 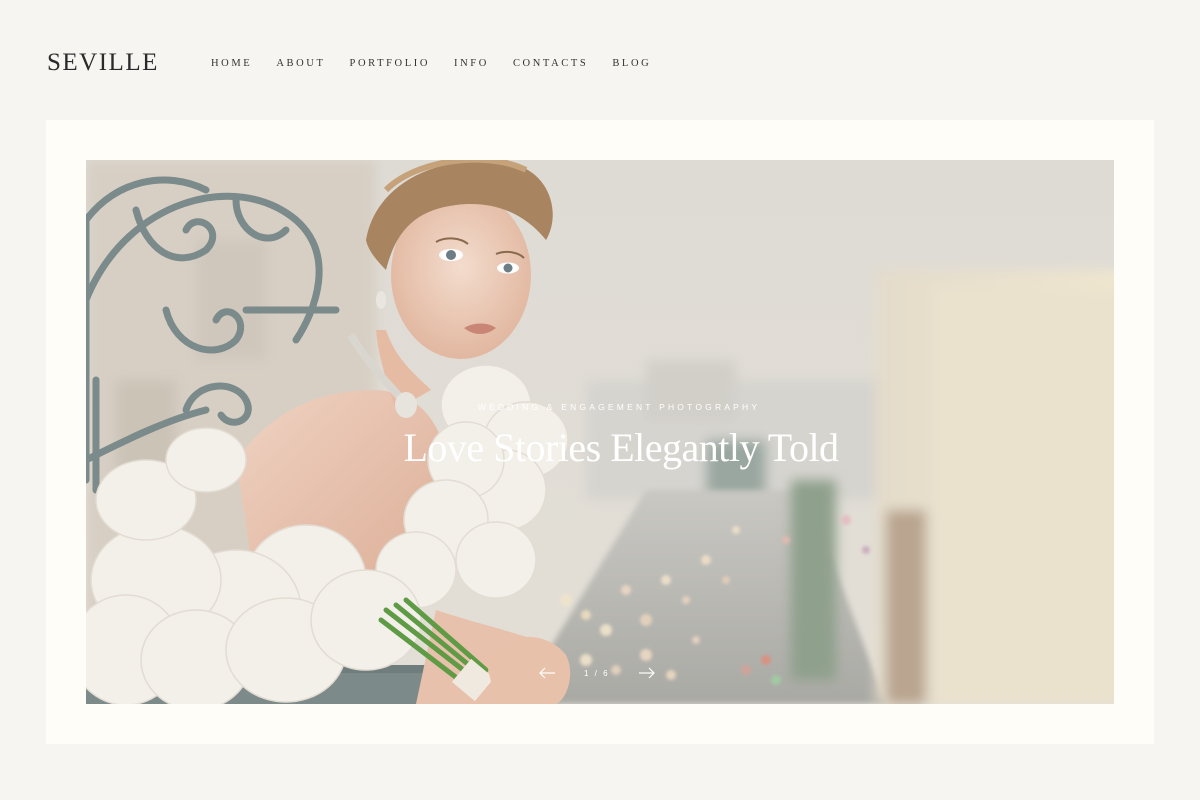 I want to click on main-nav: HOME ABOUT PORTFOLIO INFO CONTACTS BLOG, so click(x=443, y=64).